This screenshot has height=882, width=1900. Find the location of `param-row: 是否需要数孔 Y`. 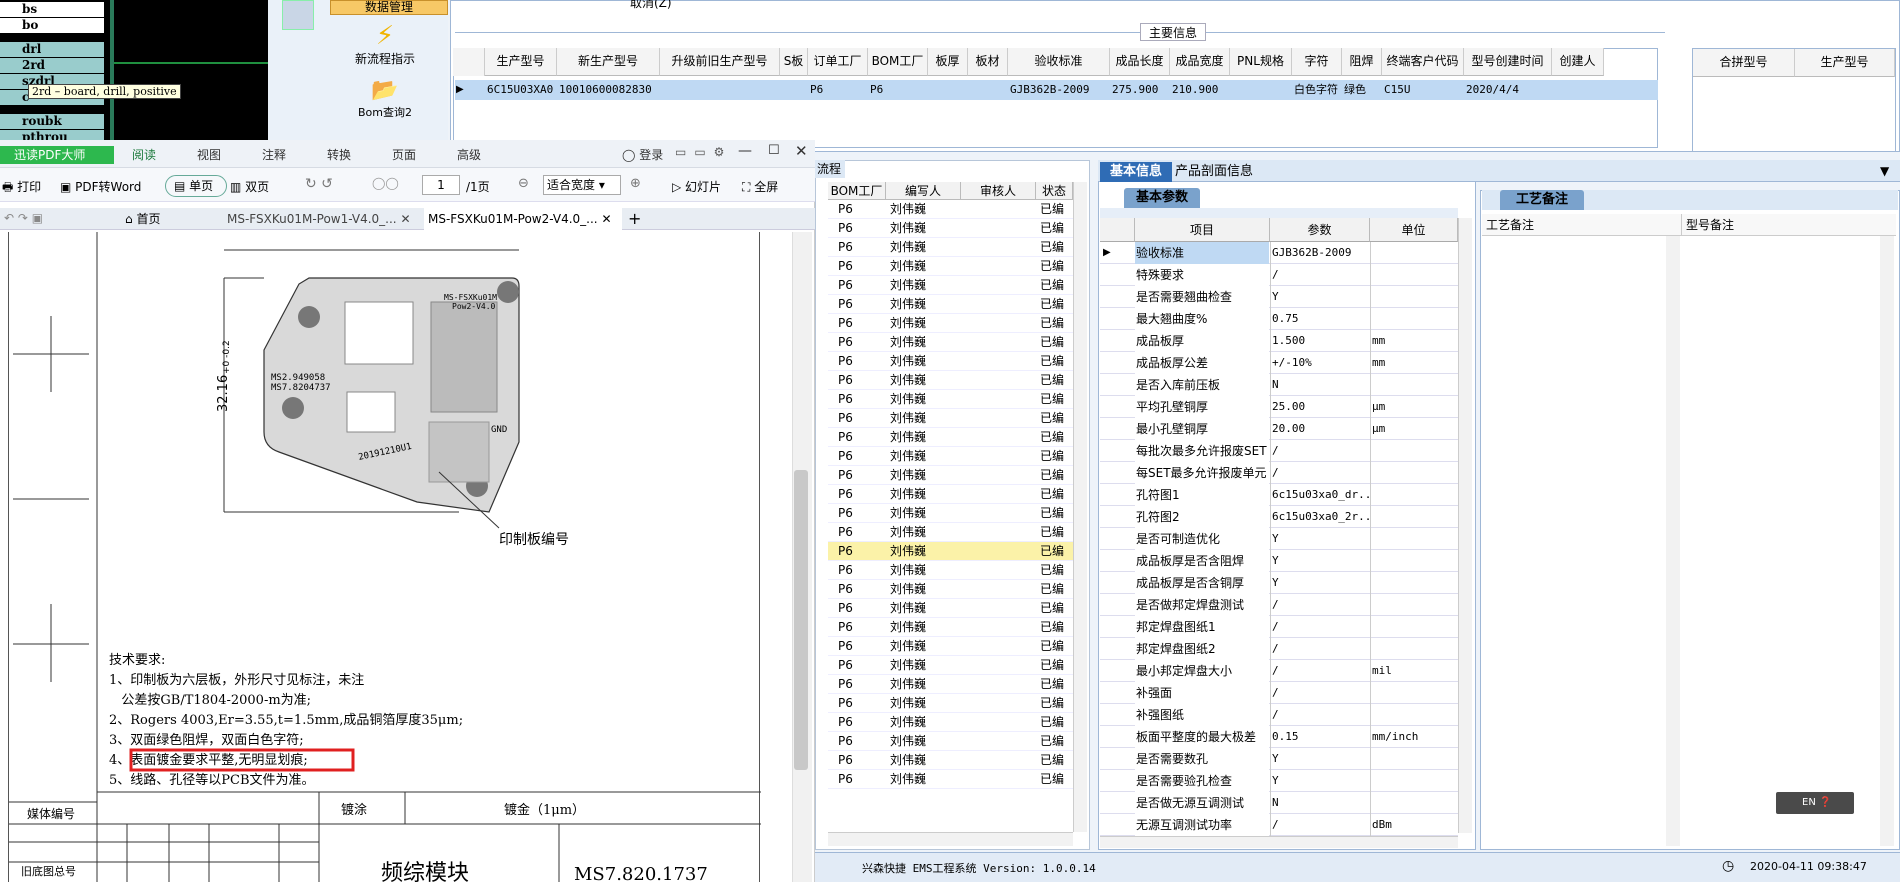

param-row: 是否需要数孔 Y is located at coordinates (1279, 759).